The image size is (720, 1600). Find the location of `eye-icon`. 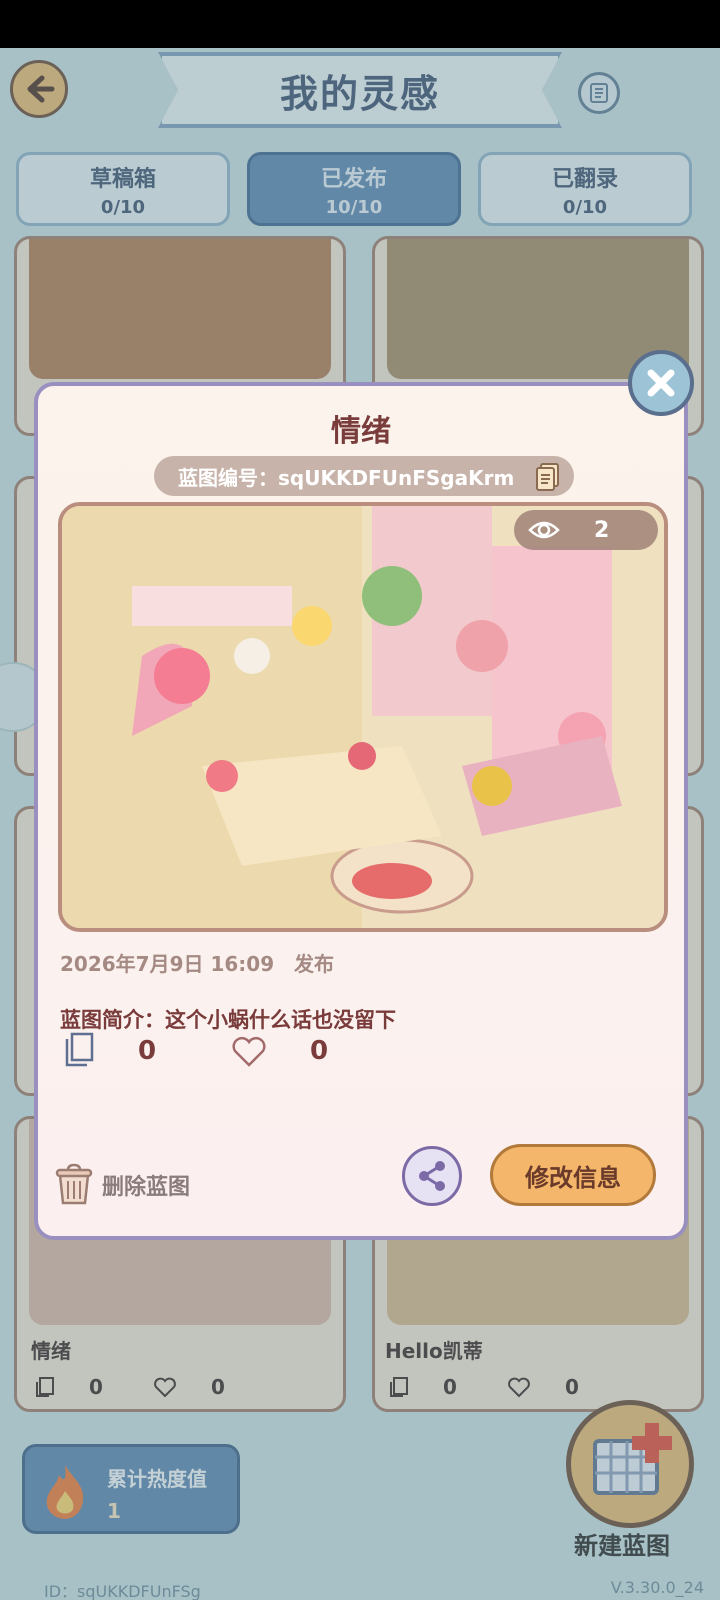

eye-icon is located at coordinates (544, 530).